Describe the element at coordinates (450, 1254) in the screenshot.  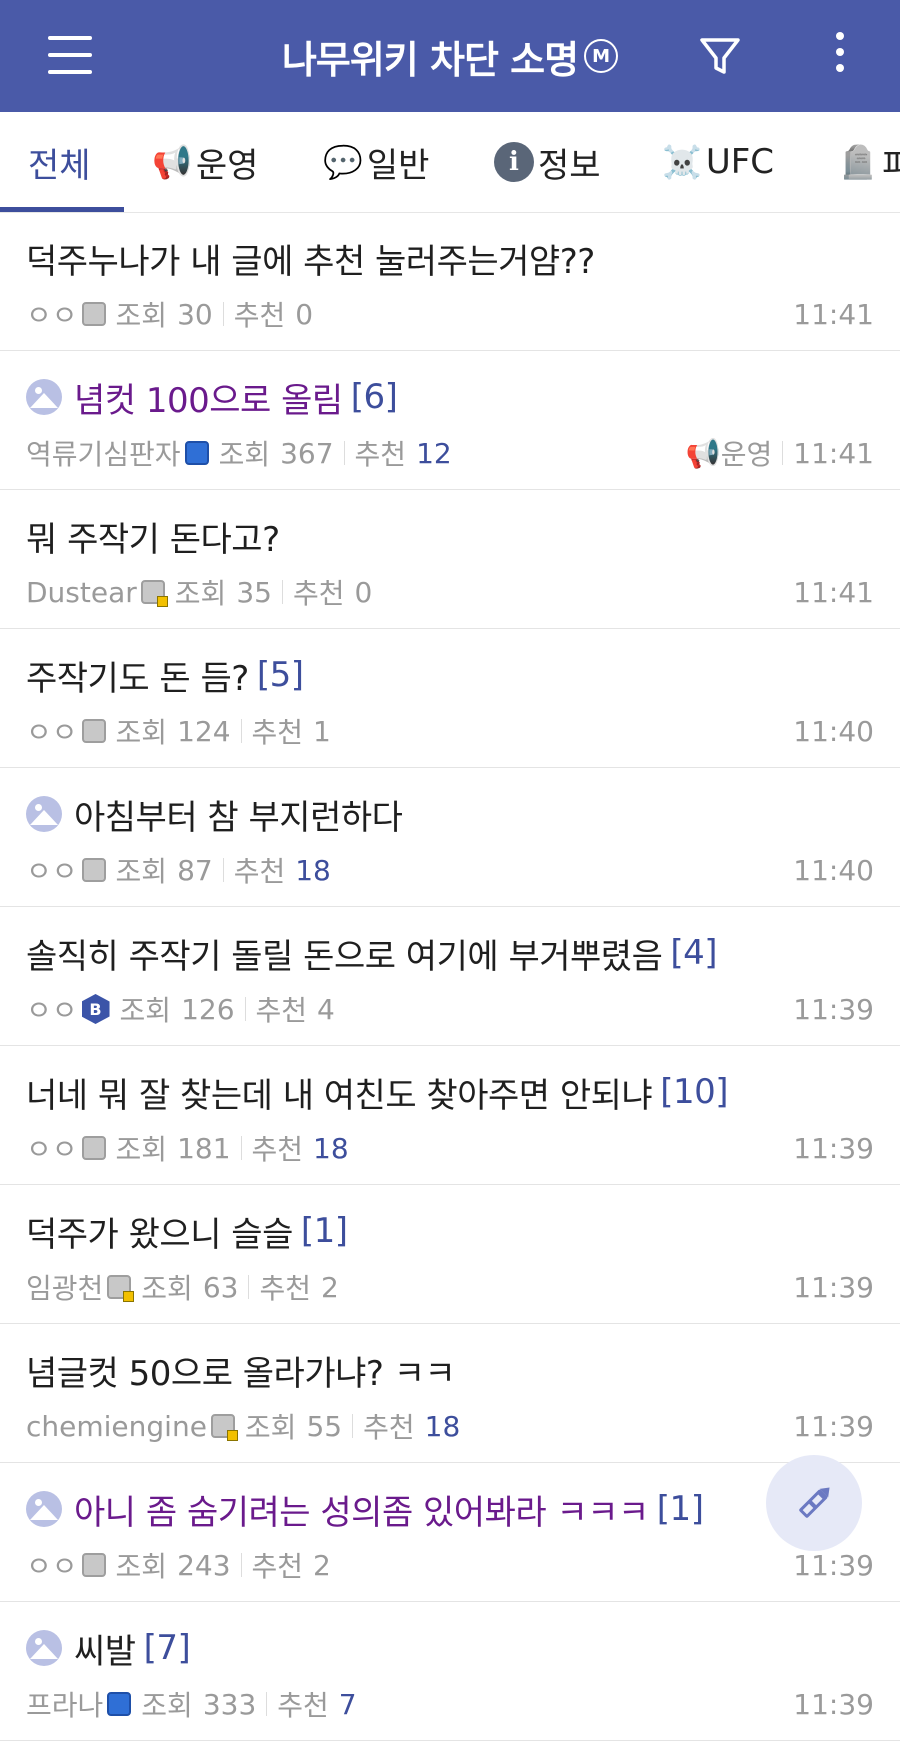
I see `post-item: 덕주가 왔으니 슬슬 [1] 임광천 조회 63 추천 2 11:39` at that location.